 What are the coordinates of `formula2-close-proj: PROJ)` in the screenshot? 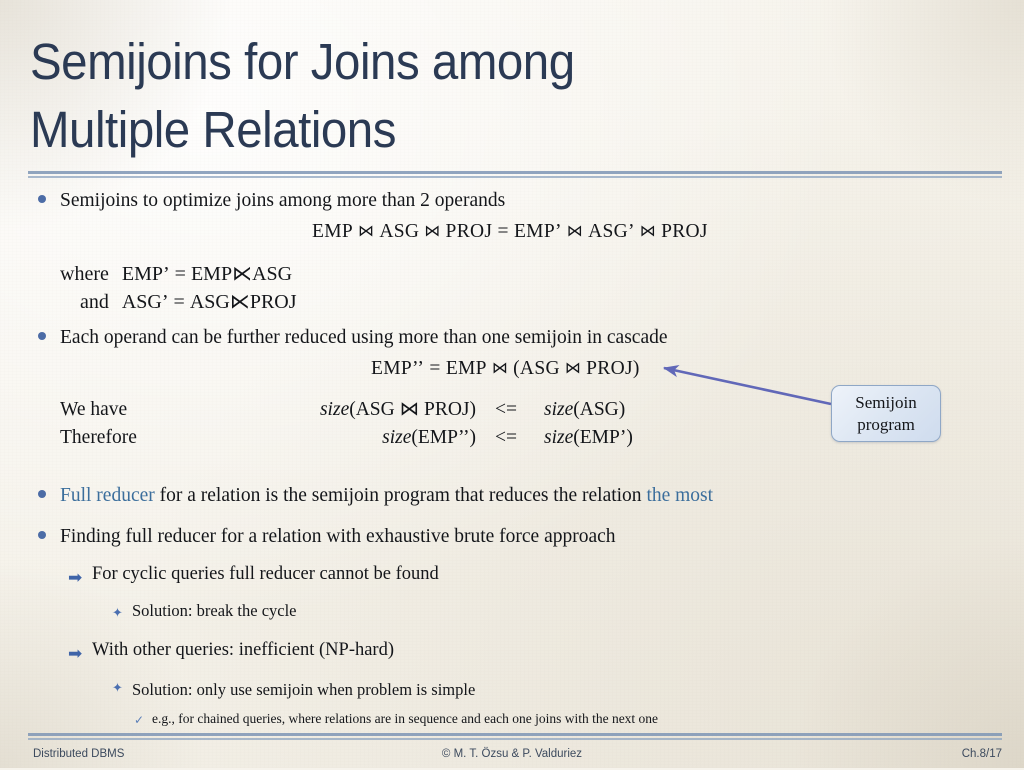 It's located at (613, 368).